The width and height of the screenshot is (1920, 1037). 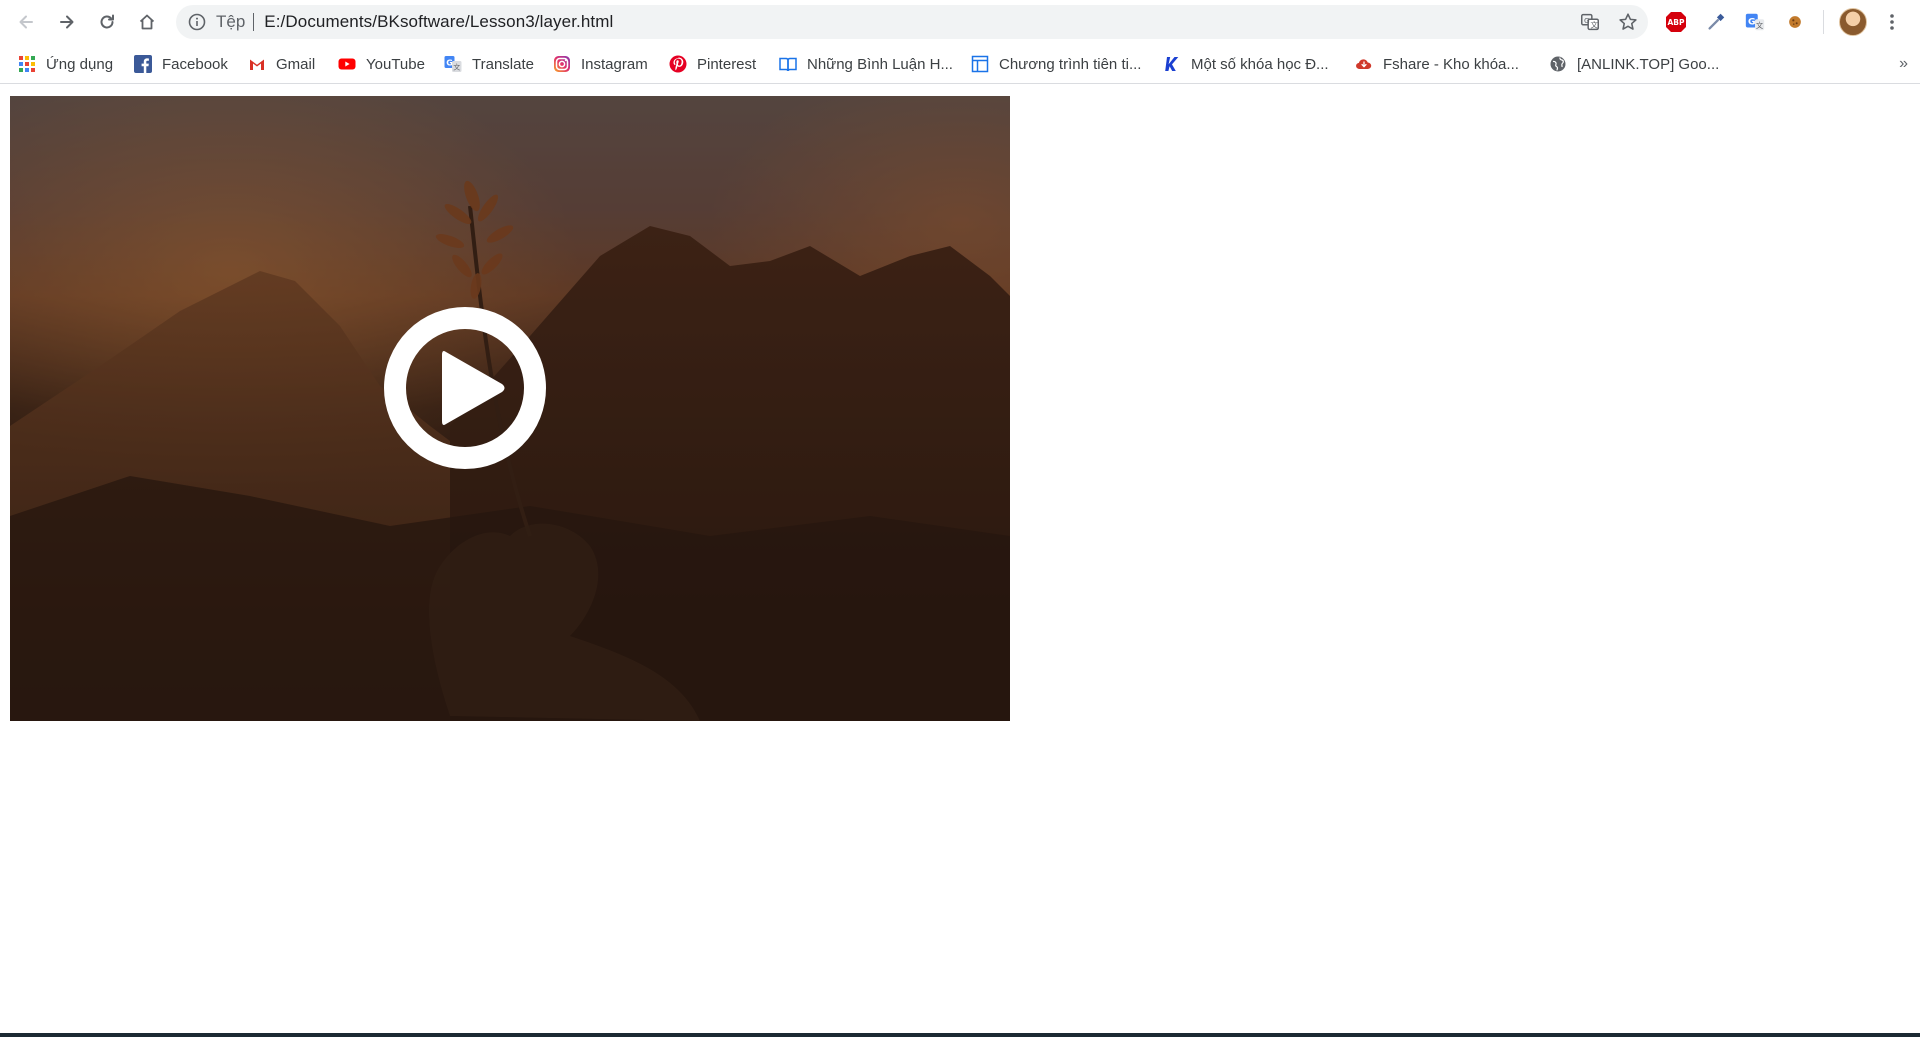 What do you see at coordinates (727, 64) in the screenshot?
I see `bookmark-label: Pinterest` at bounding box center [727, 64].